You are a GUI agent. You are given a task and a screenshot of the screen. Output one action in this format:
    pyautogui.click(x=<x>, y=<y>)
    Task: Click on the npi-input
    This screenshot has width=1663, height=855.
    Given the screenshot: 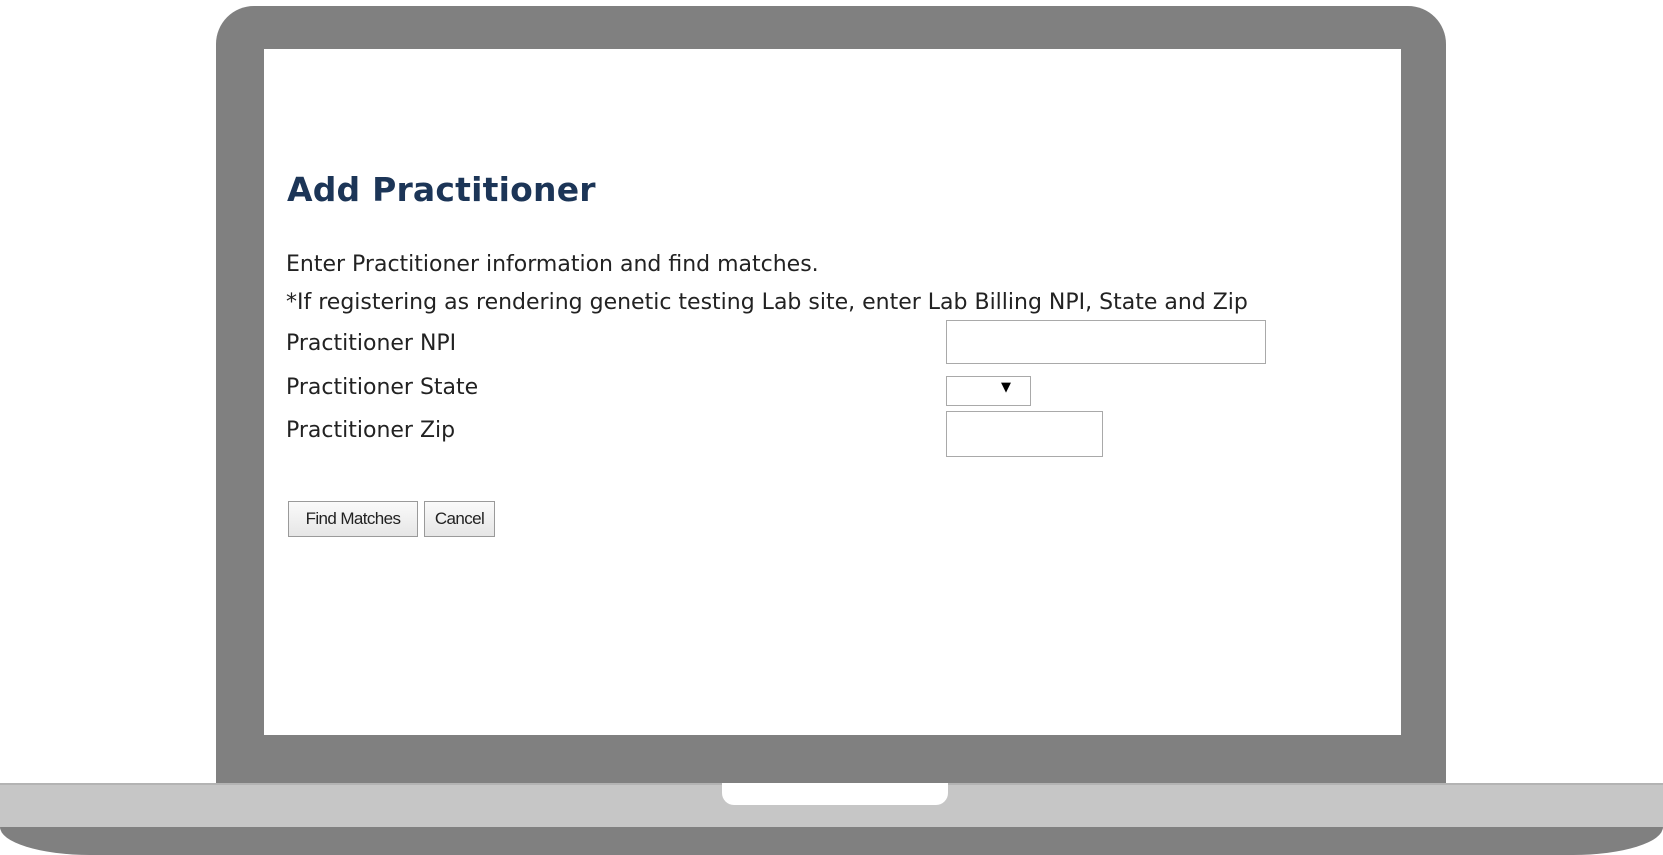 What is the action you would take?
    pyautogui.click(x=1106, y=342)
    